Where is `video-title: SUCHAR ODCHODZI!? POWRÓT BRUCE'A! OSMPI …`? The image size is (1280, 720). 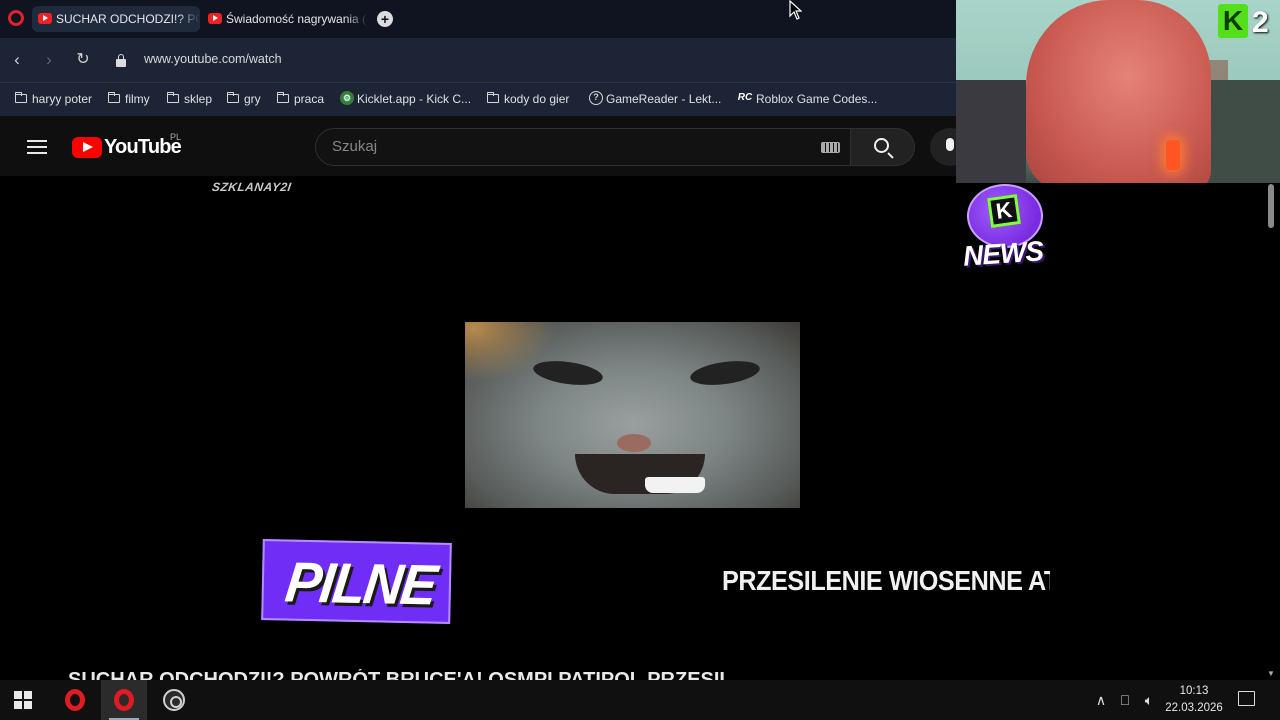 video-title: SUCHAR ODCHODZI!? POWRÓT BRUCE'A! OSMPI … is located at coordinates (398, 674).